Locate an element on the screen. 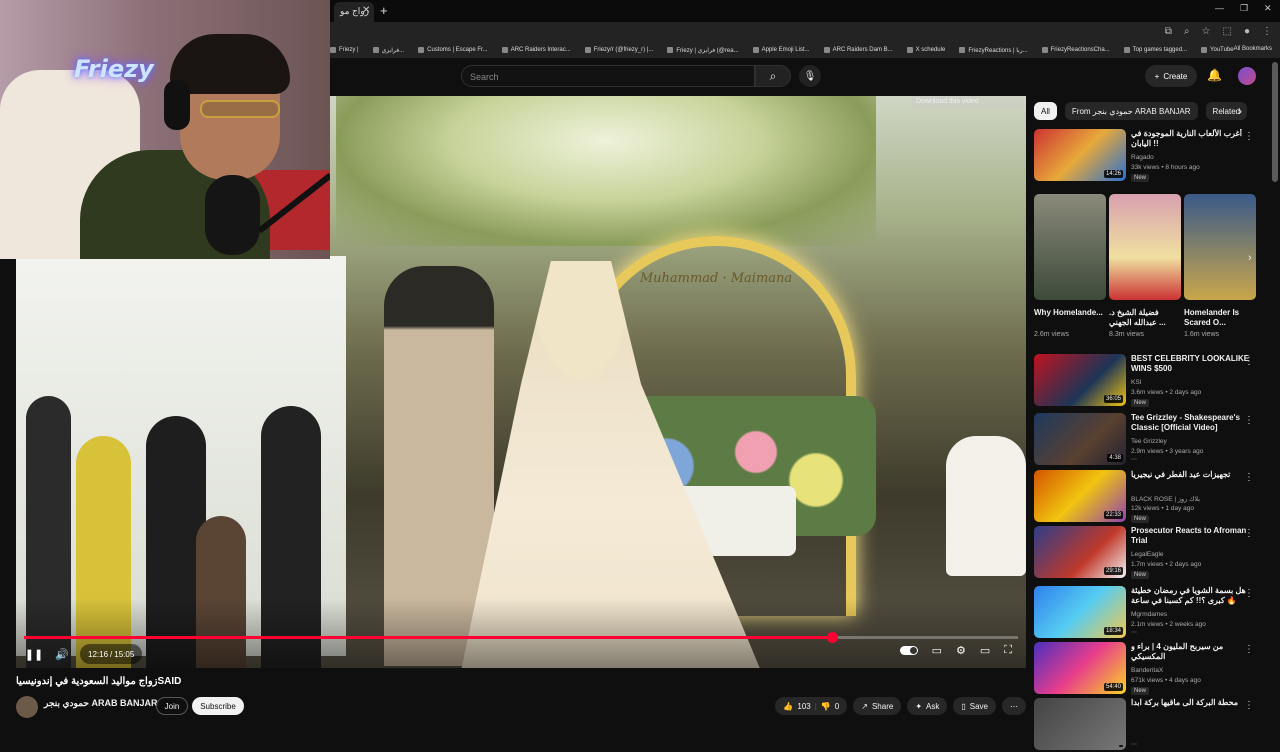 Image resolution: width=1280 pixels, height=752 pixels. subtitles-icon: ▭ is located at coordinates (937, 650).